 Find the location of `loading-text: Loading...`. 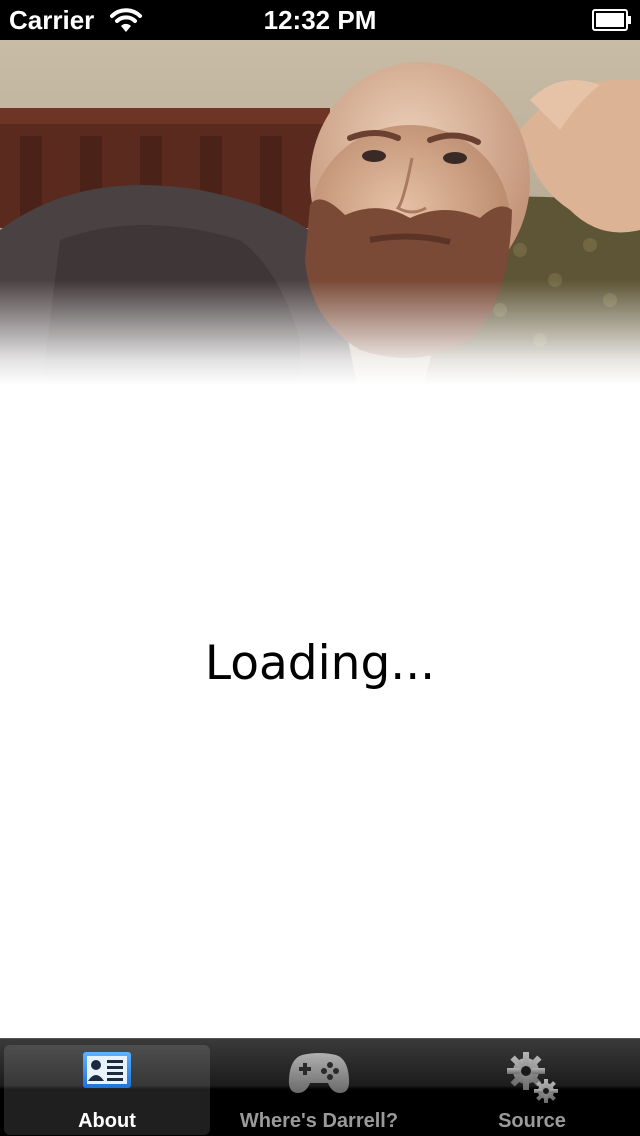

loading-text: Loading... is located at coordinates (320, 663).